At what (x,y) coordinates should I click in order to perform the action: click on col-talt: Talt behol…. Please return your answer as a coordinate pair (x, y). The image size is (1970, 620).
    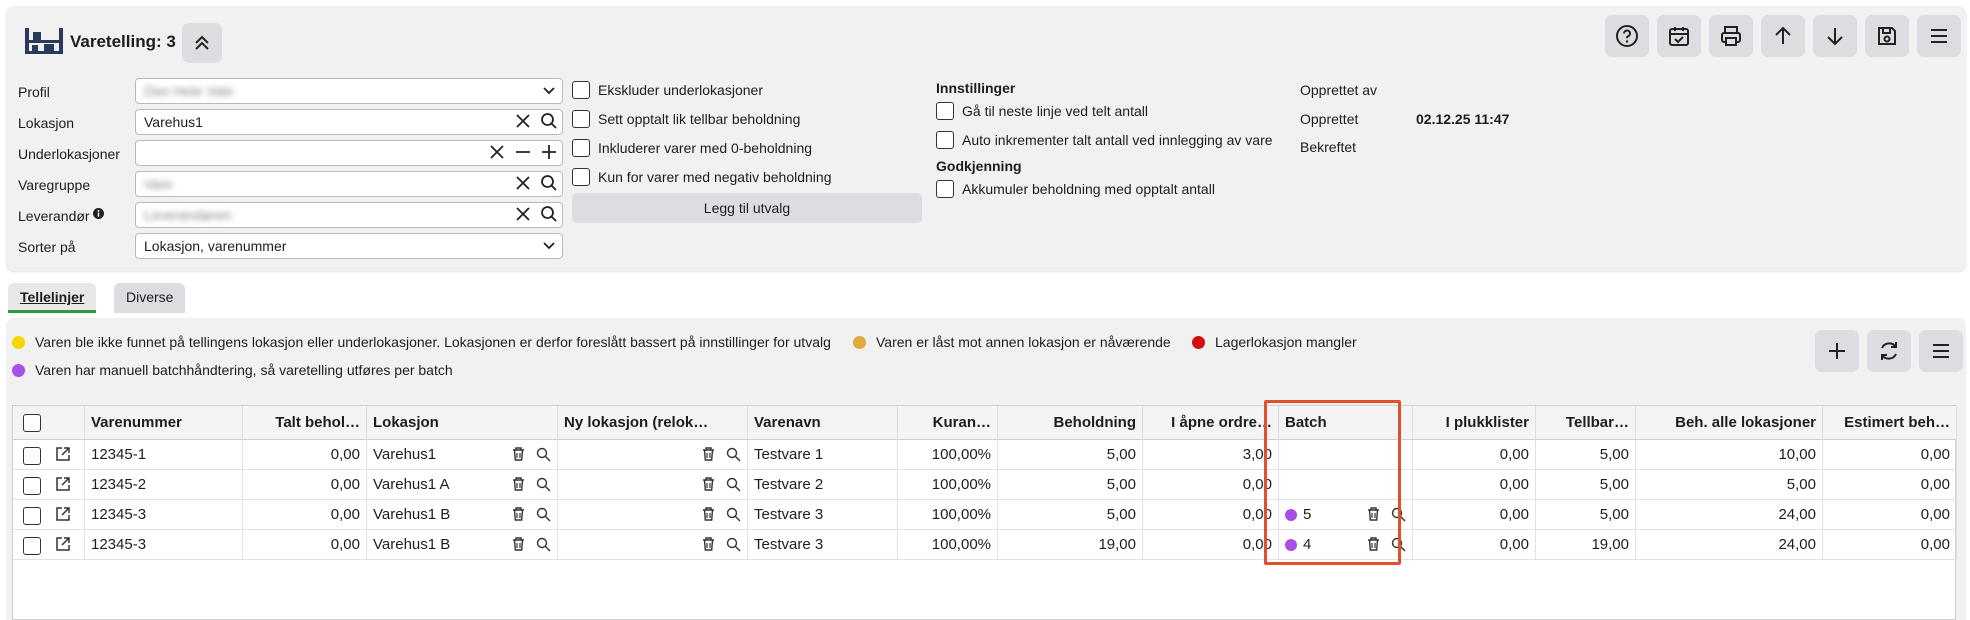
    Looking at the image, I should click on (305, 423).